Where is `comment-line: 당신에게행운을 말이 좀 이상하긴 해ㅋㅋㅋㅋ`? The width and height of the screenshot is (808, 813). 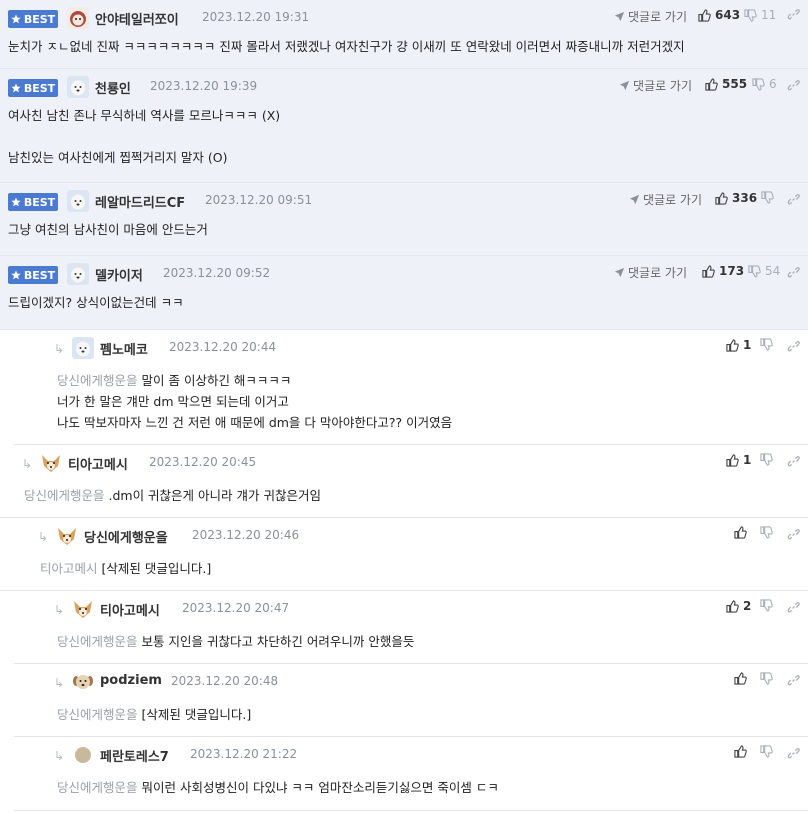
comment-line: 당신에게행운을 말이 좀 이상하긴 해ㅋㅋㅋㅋ is located at coordinates (174, 380).